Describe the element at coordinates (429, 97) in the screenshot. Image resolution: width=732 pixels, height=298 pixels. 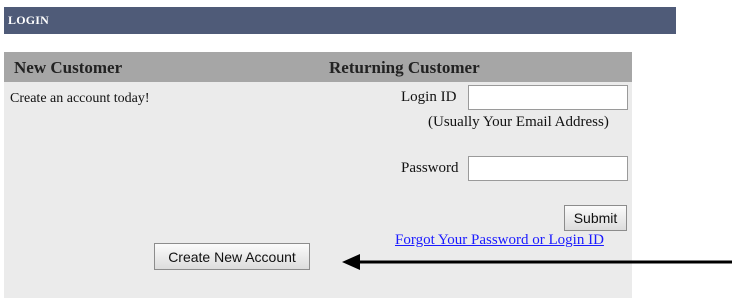
I see `login-id-label: Login ID` at that location.